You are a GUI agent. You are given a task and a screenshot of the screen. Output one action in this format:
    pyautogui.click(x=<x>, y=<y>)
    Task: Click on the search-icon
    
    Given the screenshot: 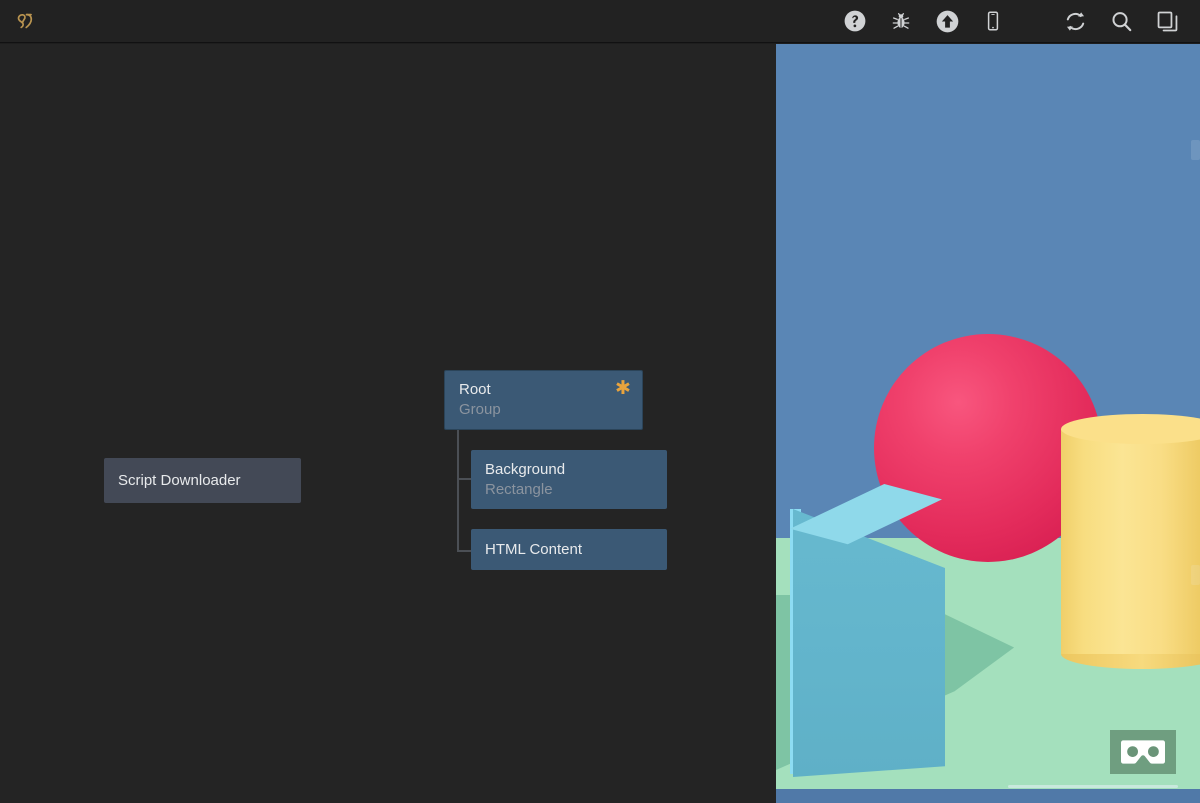 What is the action you would take?
    pyautogui.click(x=1121, y=21)
    